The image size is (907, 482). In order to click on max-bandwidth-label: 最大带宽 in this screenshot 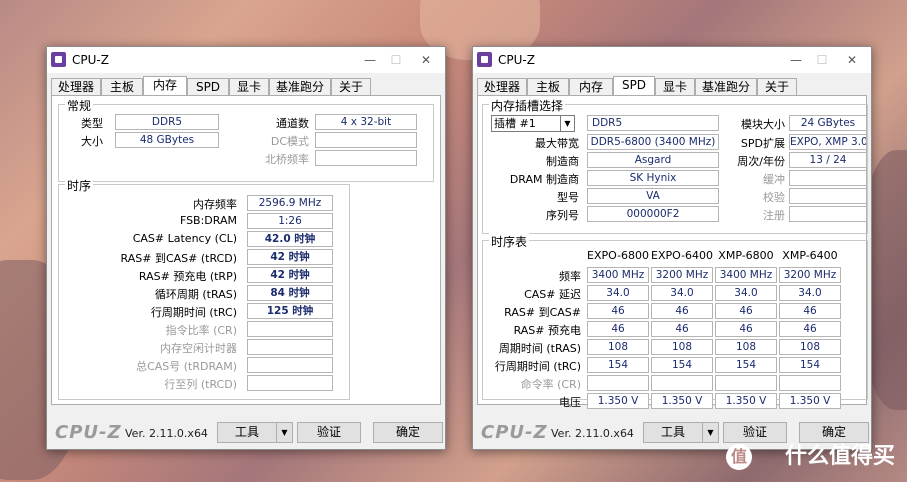, I will do `click(557, 143)`.